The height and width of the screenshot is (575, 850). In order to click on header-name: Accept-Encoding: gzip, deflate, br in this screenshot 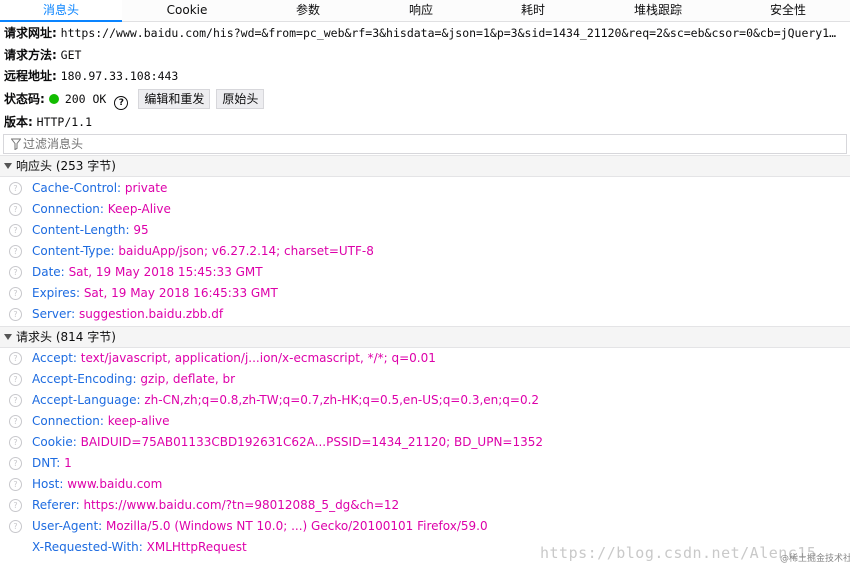, I will do `click(134, 379)`.